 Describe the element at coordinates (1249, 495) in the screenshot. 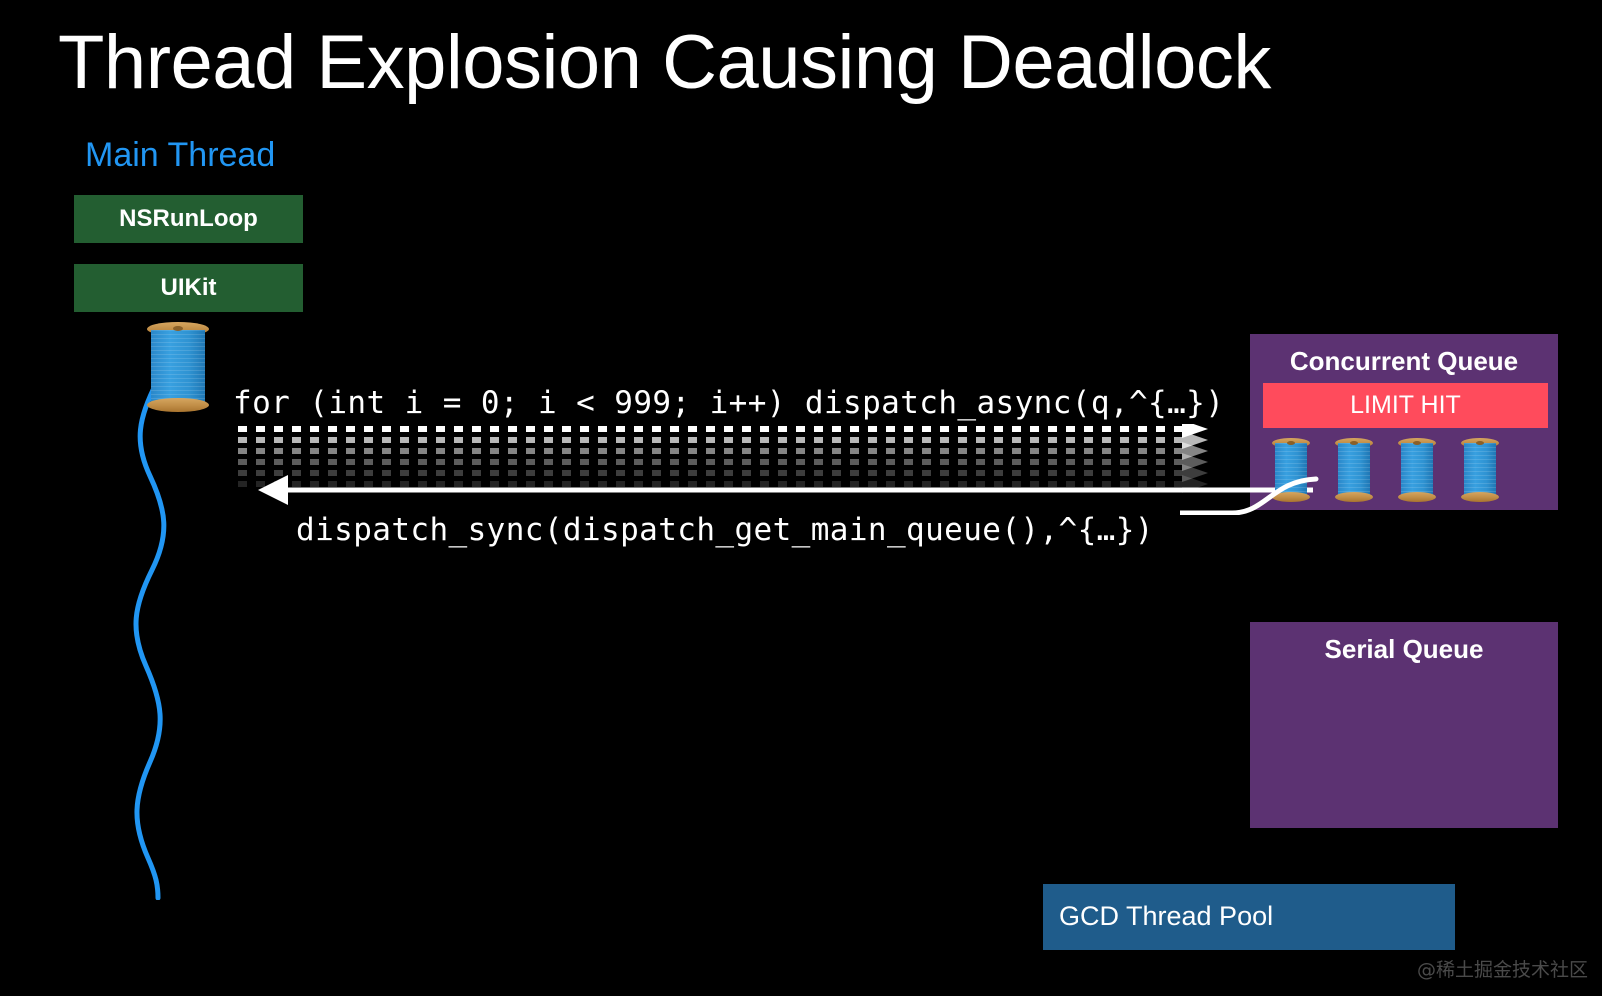

I see `queue-connector-curve` at that location.